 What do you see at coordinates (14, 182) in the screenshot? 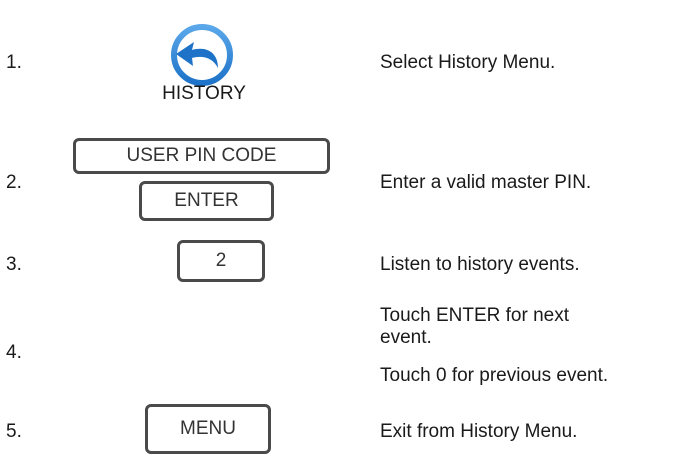
I see `step-number: 2.` at bounding box center [14, 182].